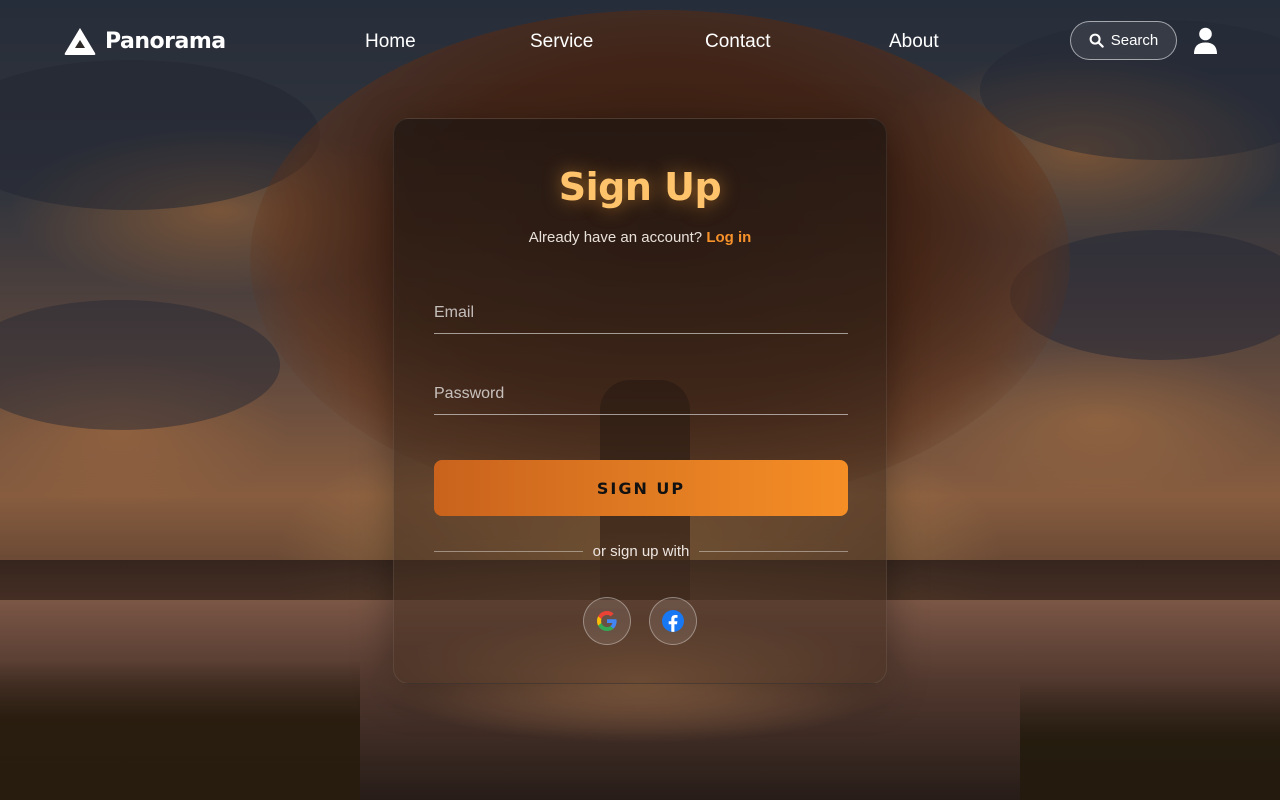 The height and width of the screenshot is (800, 1280). I want to click on password-input, so click(641, 394).